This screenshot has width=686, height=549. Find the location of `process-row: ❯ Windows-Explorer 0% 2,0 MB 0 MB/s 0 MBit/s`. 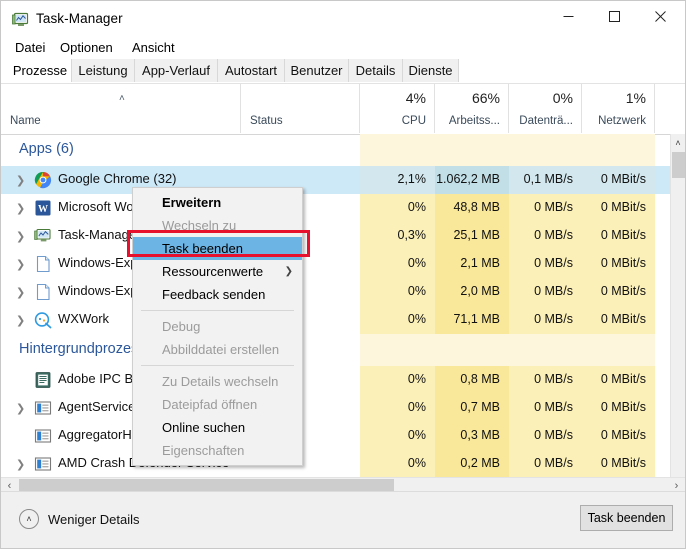

process-row: ❯ Windows-Explorer 0% 2,0 MB 0 MB/s 0 MBit/s is located at coordinates (335, 292).